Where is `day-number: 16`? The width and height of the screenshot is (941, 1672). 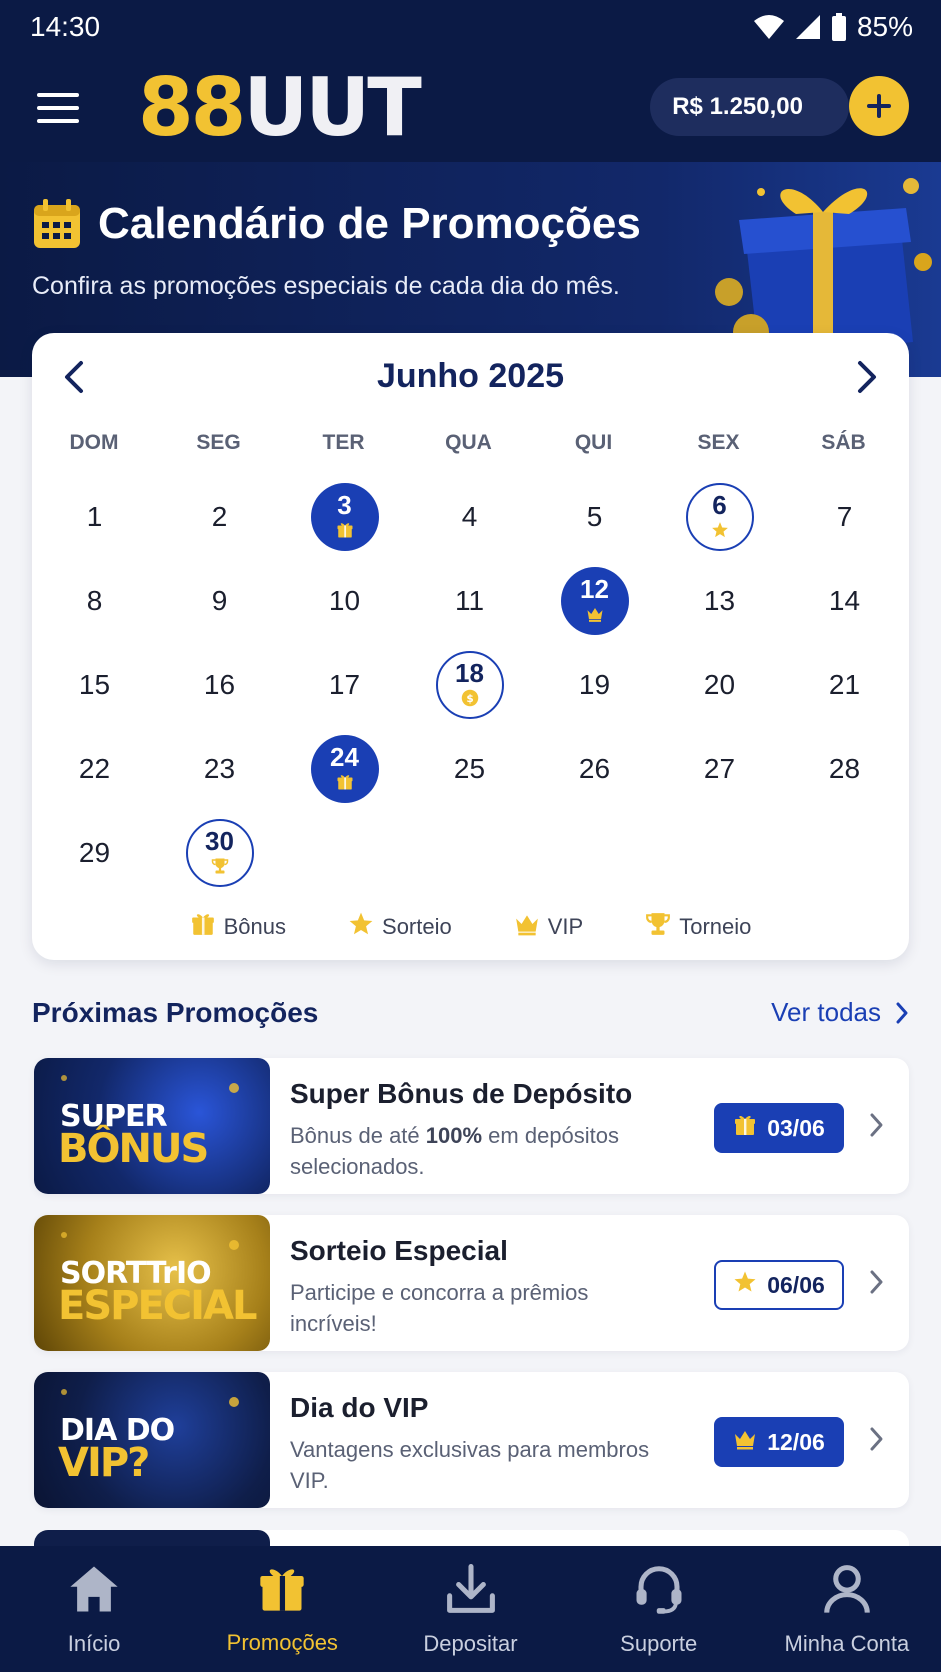 day-number: 16 is located at coordinates (219, 684).